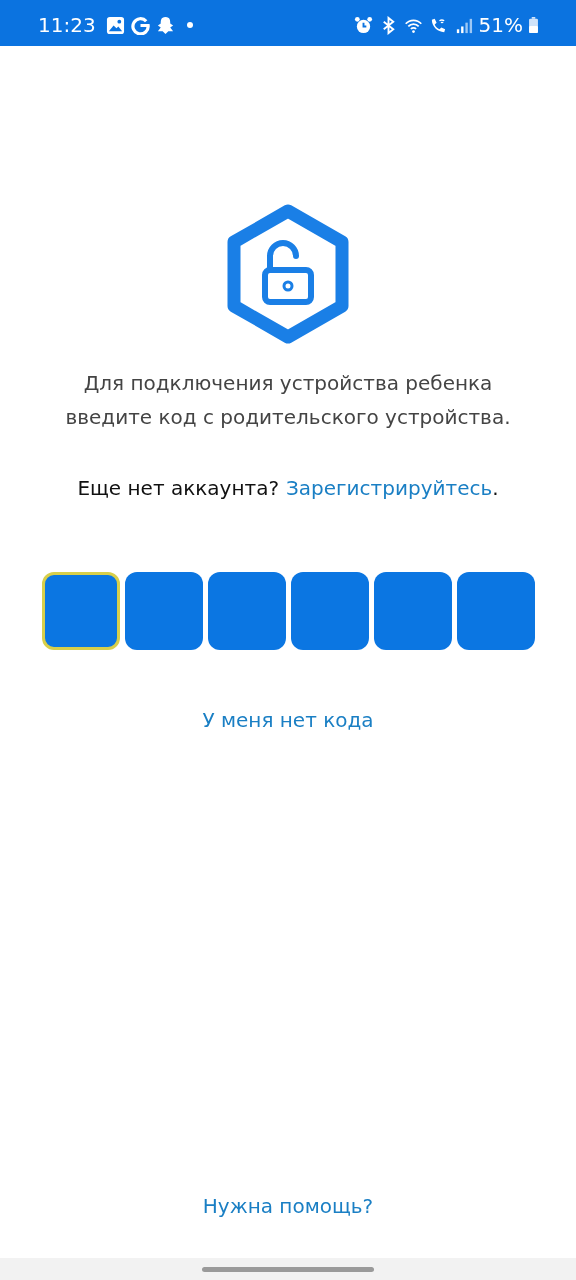  What do you see at coordinates (288, 1269) in the screenshot?
I see `home-handle` at bounding box center [288, 1269].